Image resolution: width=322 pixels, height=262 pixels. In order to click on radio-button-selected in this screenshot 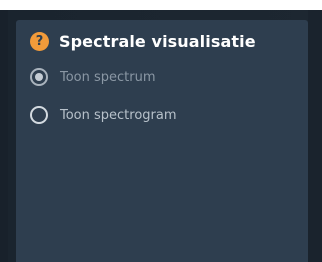, I will do `click(39, 77)`.